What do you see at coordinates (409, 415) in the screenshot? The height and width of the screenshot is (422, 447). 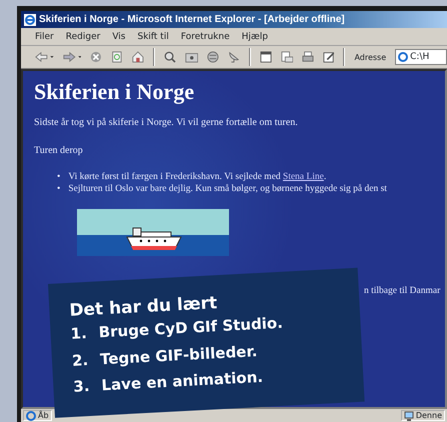 I see `computer-icon` at bounding box center [409, 415].